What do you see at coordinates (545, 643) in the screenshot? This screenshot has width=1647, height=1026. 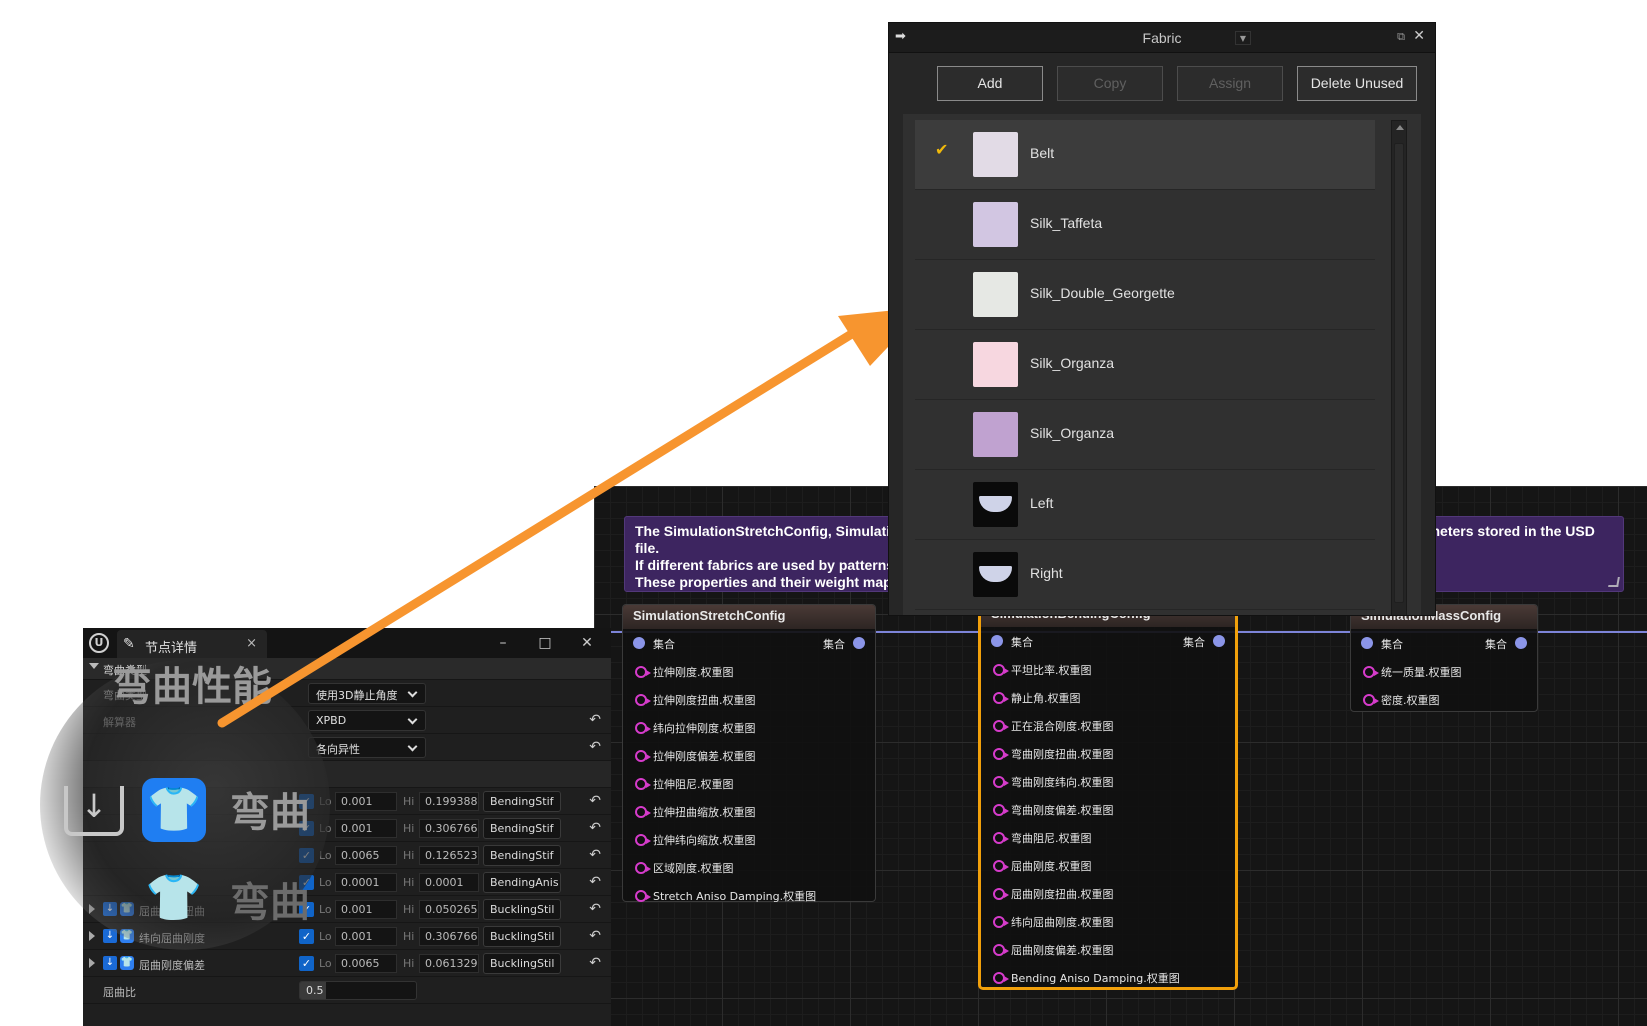 I see `maximize-icon: □` at bounding box center [545, 643].